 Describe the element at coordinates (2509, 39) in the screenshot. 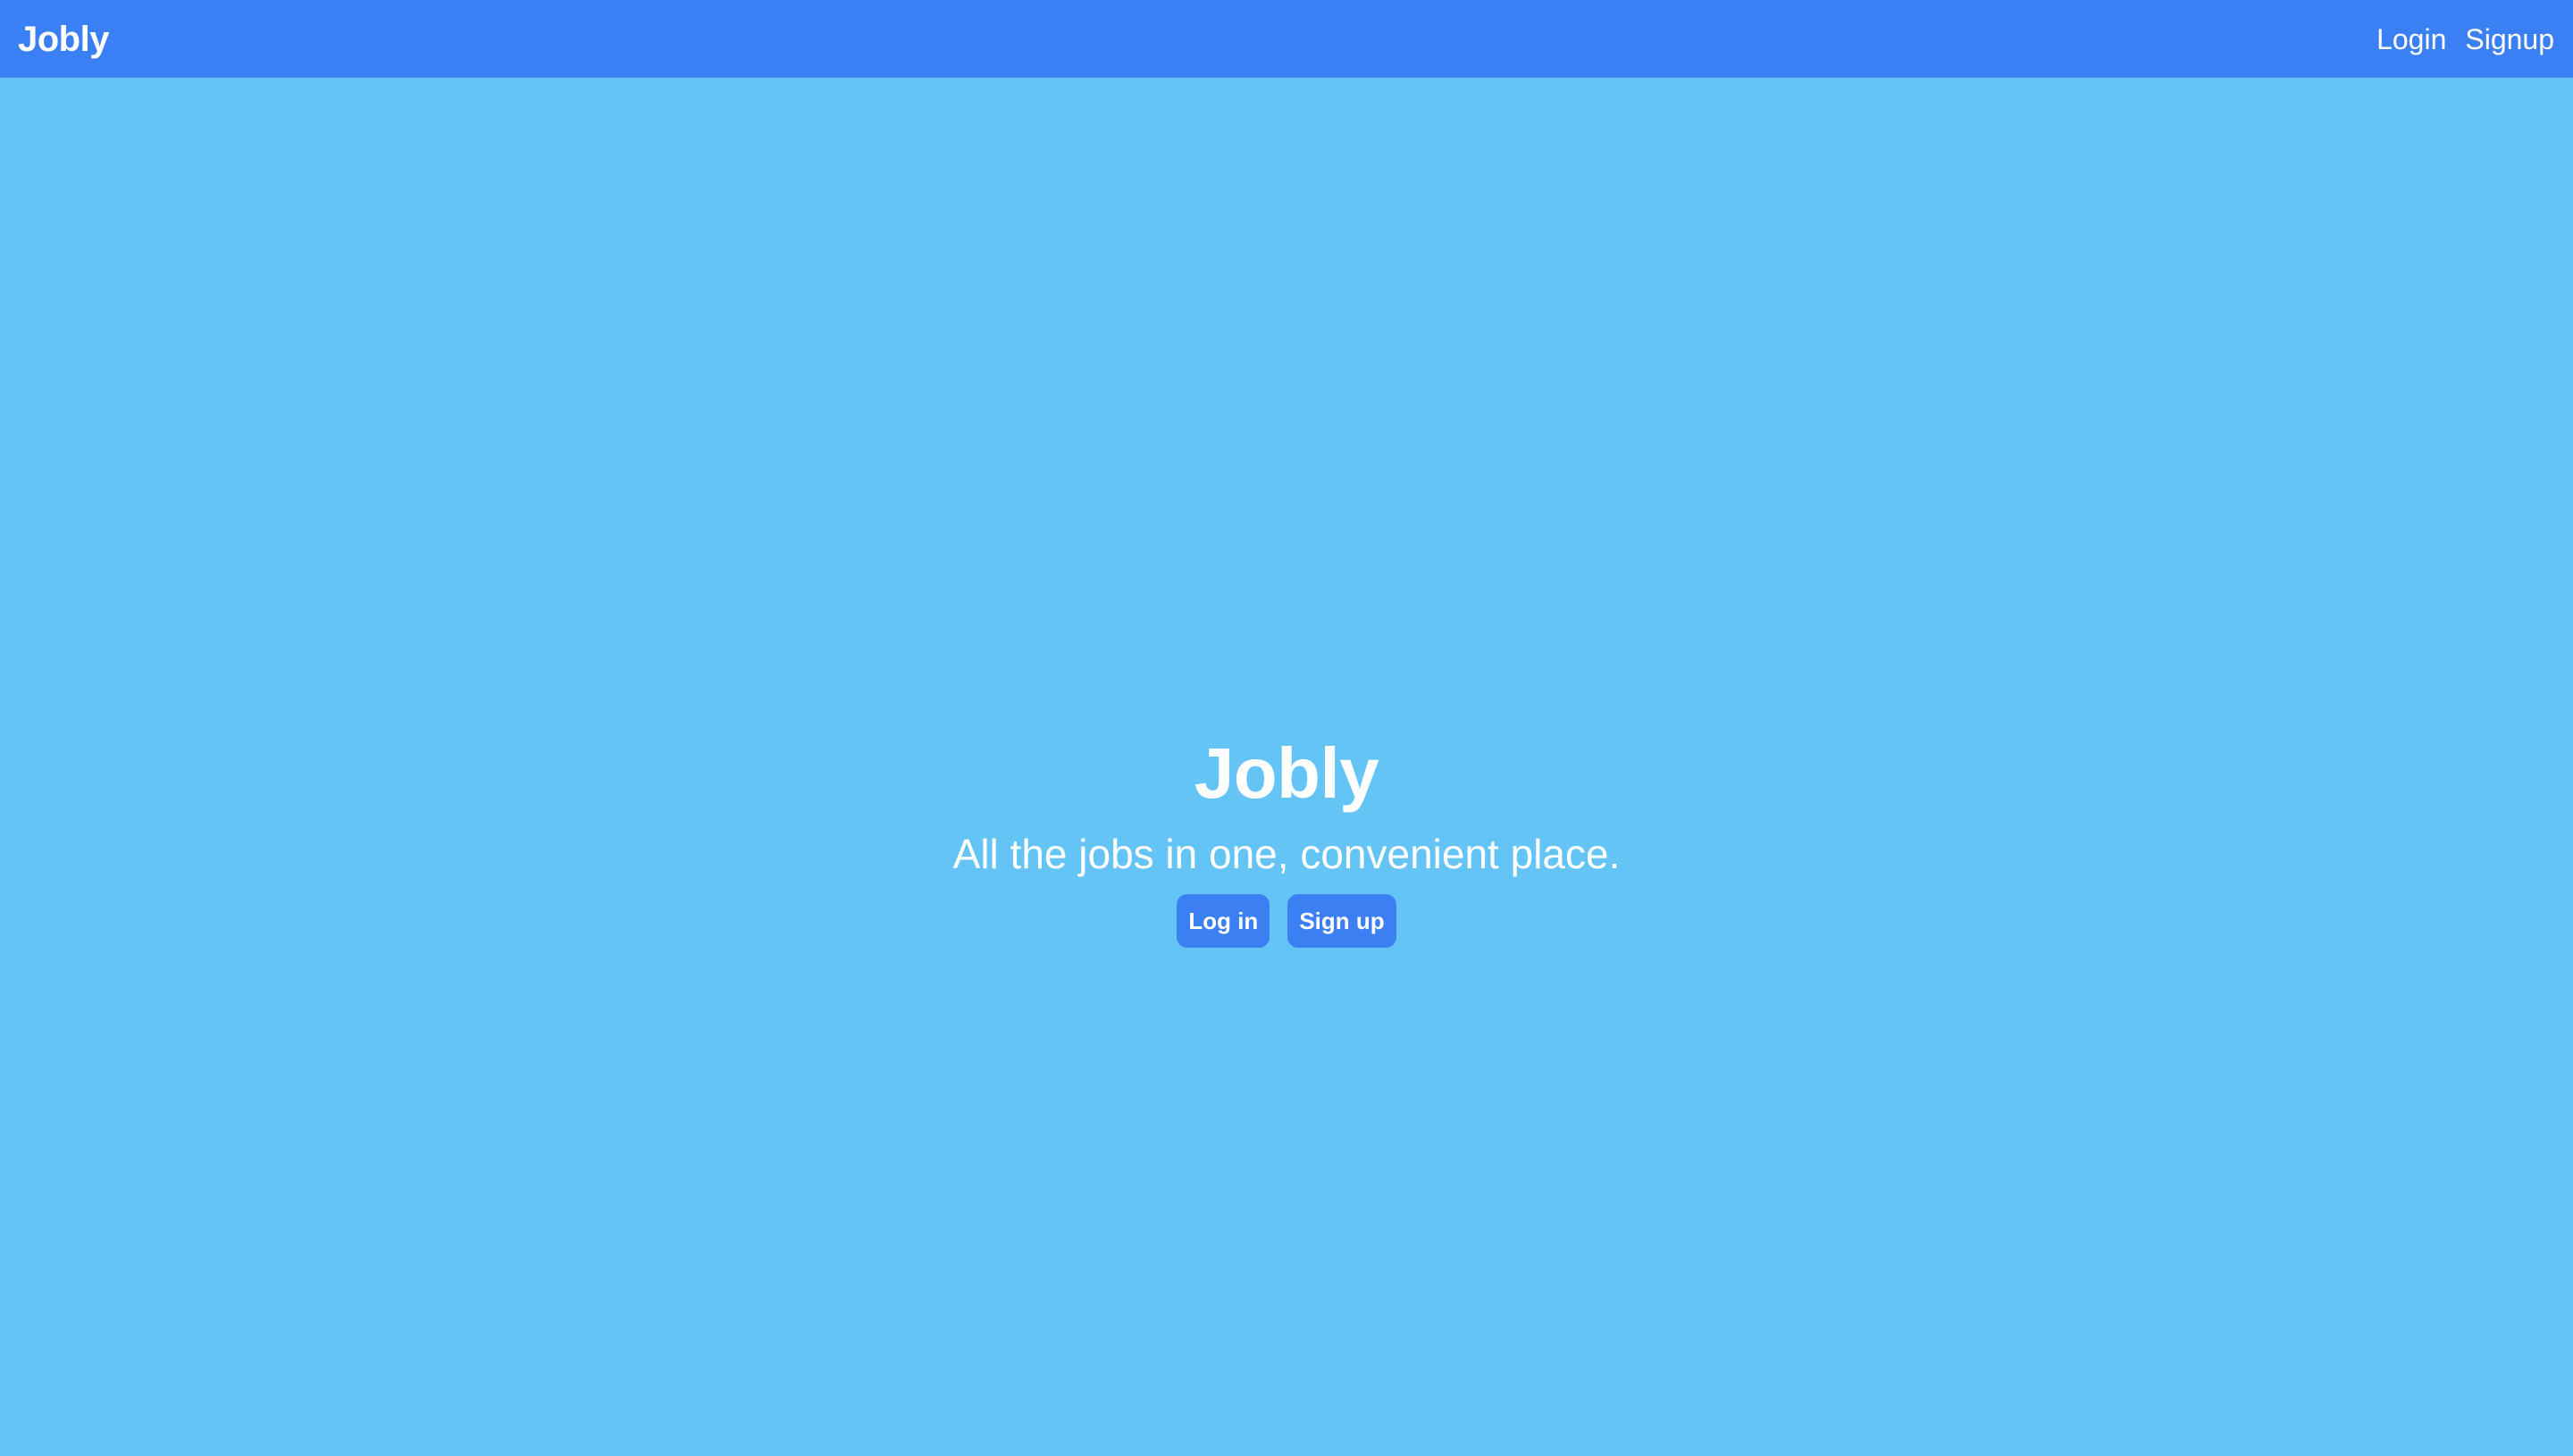

I see `nav-signup-link: Signup` at that location.